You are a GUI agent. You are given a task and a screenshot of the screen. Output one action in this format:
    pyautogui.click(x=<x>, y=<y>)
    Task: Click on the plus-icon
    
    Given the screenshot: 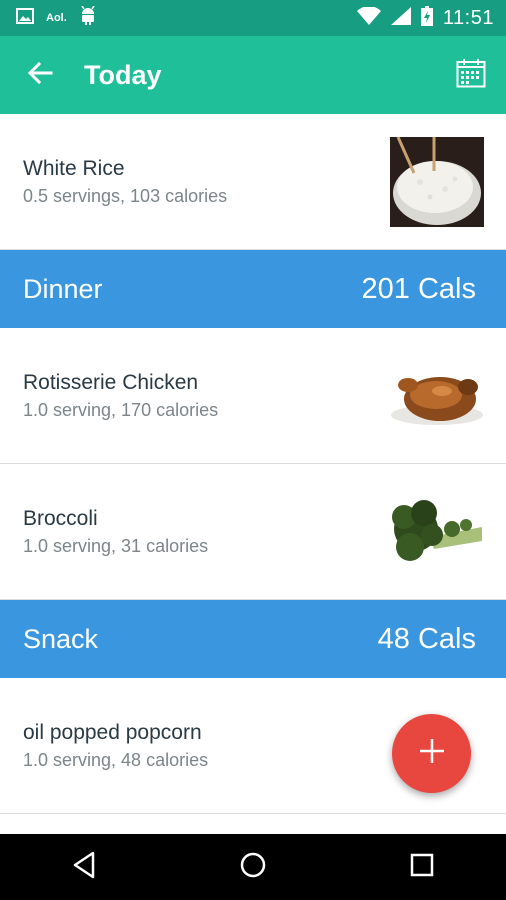 What is the action you would take?
    pyautogui.click(x=432, y=753)
    